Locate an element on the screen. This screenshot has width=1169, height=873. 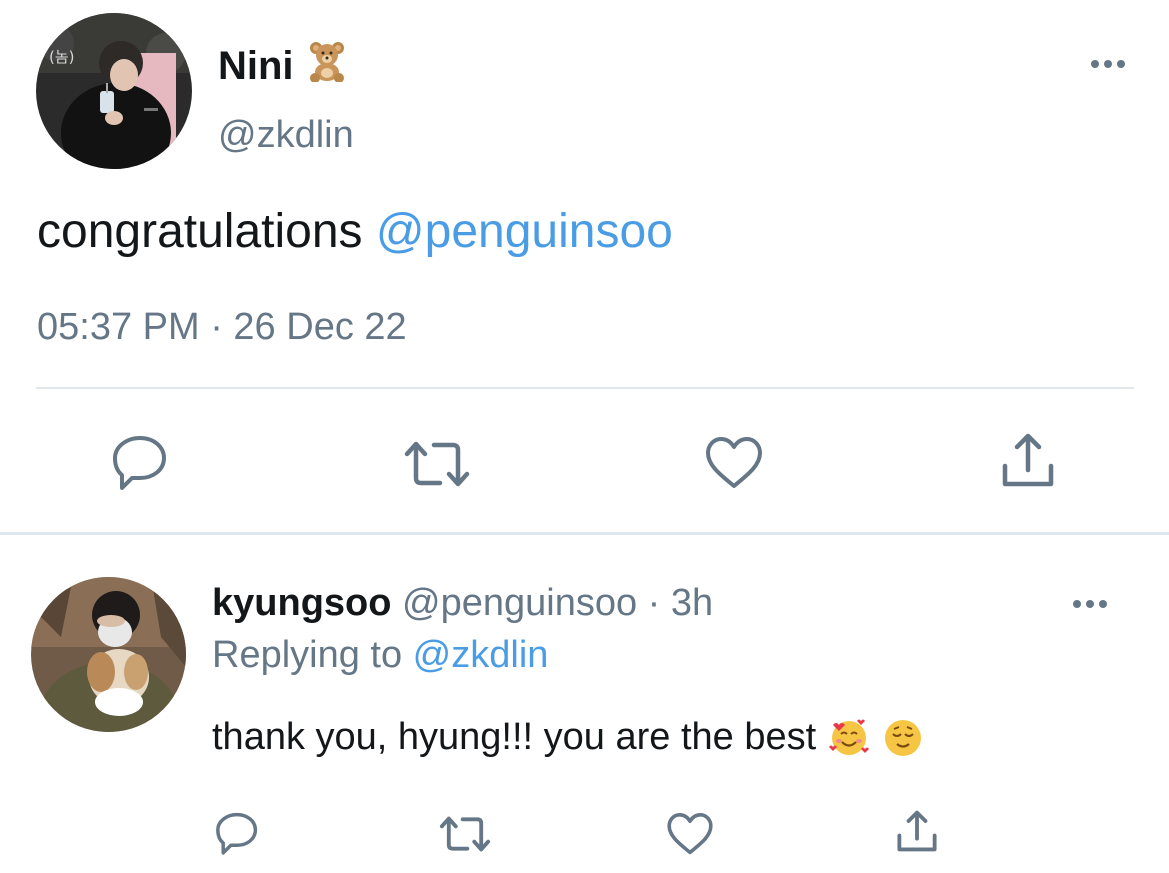
reply-retweet-button is located at coordinates (465, 834).